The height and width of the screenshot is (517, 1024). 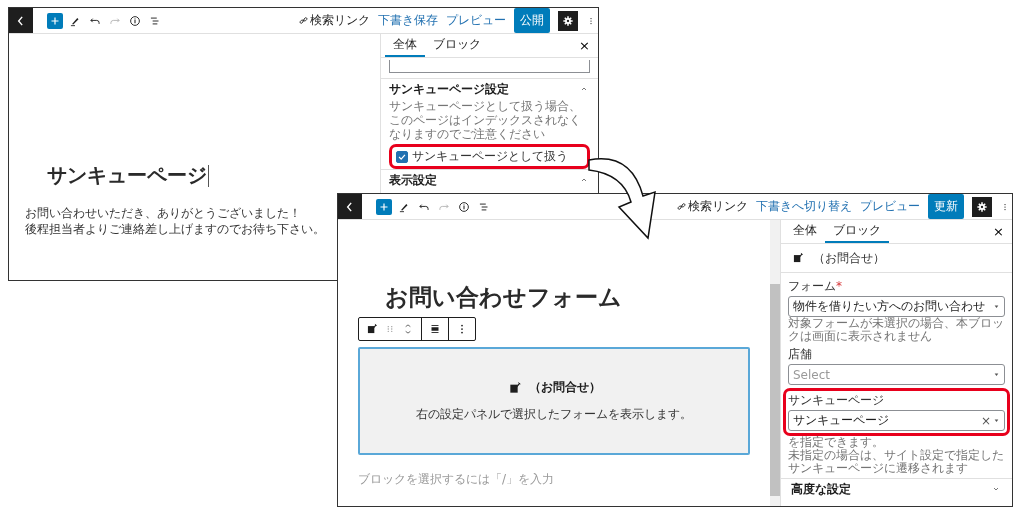 I want to click on paragraph: 後程担当者よりご連絡差し上げますのでお待ち下さい。, so click(x=175, y=229).